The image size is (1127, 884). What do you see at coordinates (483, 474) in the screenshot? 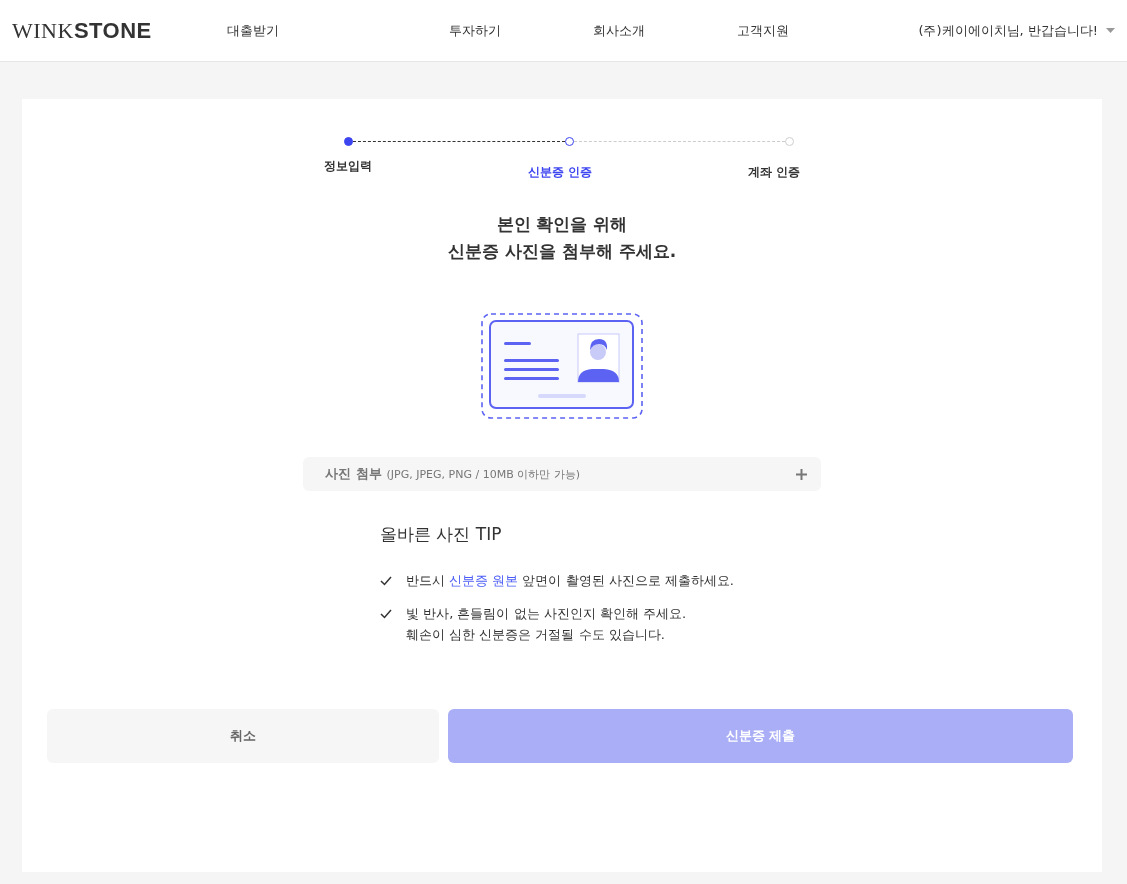
I see `attach-hint: (JPG, JPEG, PNG / 10MB 이하만 가능)` at bounding box center [483, 474].